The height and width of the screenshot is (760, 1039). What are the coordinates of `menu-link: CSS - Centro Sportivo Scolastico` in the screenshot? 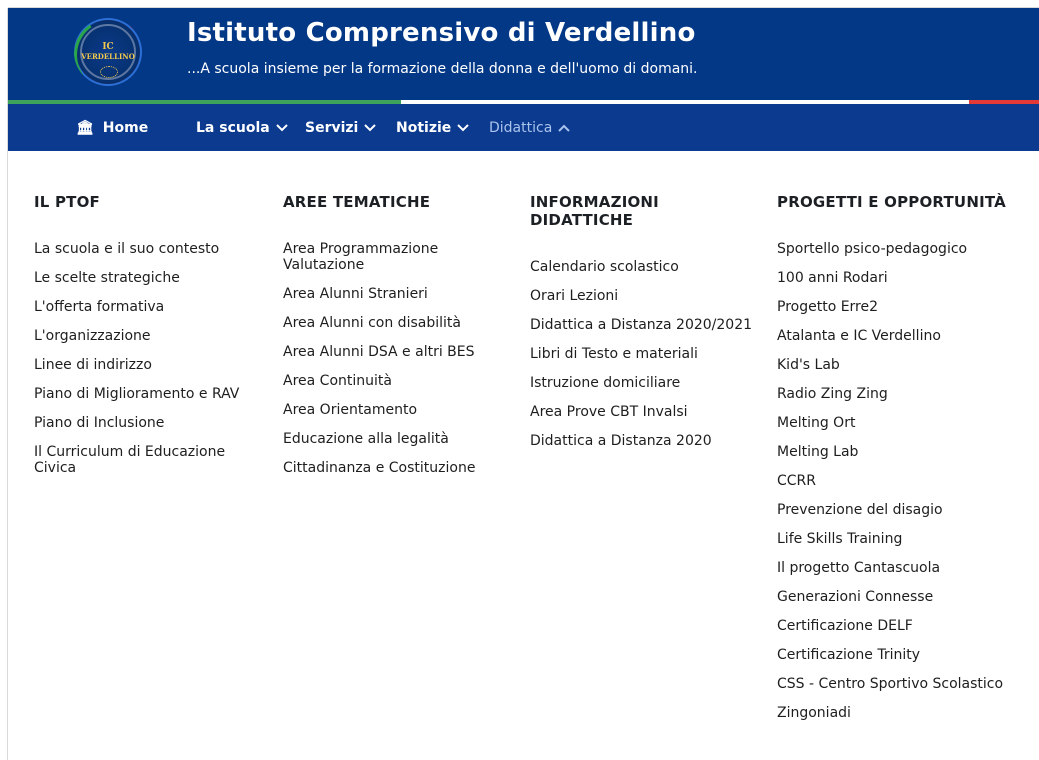 It's located at (908, 684).